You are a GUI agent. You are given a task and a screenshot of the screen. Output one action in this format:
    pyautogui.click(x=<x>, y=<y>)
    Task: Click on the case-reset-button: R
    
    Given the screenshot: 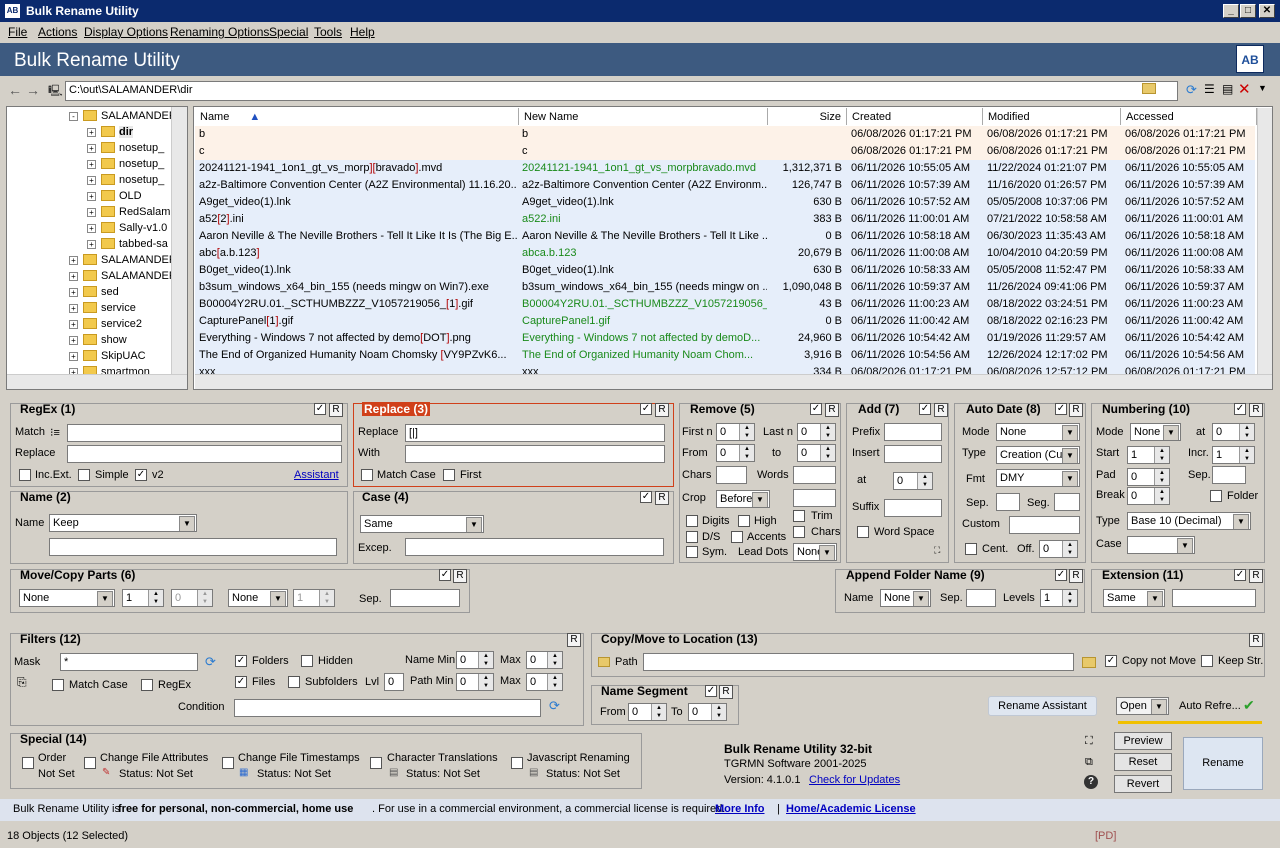 What is the action you would take?
    pyautogui.click(x=662, y=498)
    